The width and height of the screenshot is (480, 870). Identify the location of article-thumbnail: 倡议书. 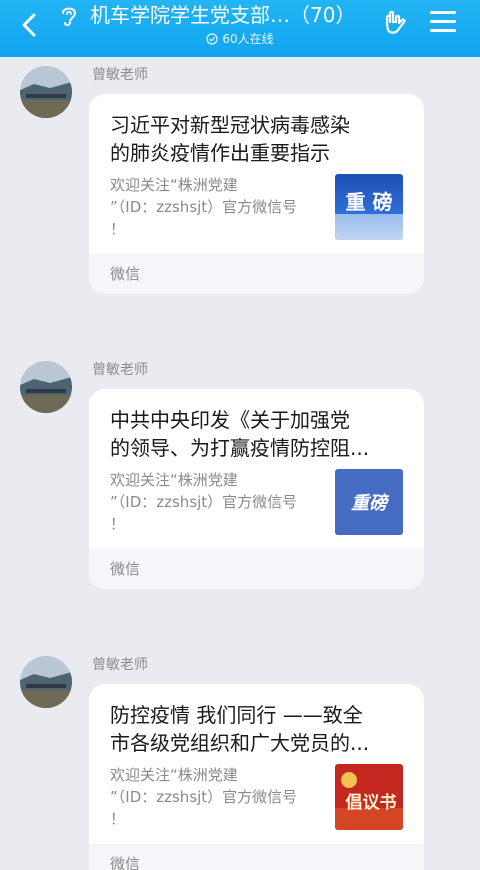
(369, 797).